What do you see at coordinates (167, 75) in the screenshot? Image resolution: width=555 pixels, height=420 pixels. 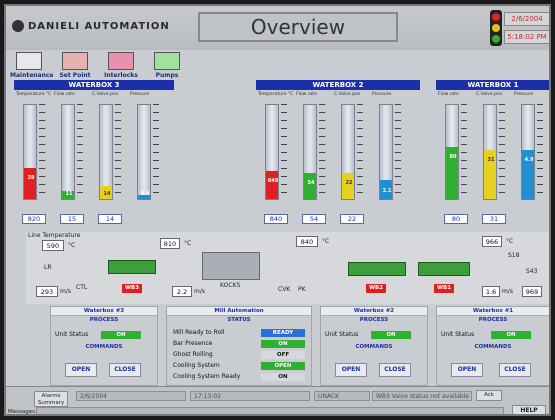 I see `pumps-label: Pumps` at bounding box center [167, 75].